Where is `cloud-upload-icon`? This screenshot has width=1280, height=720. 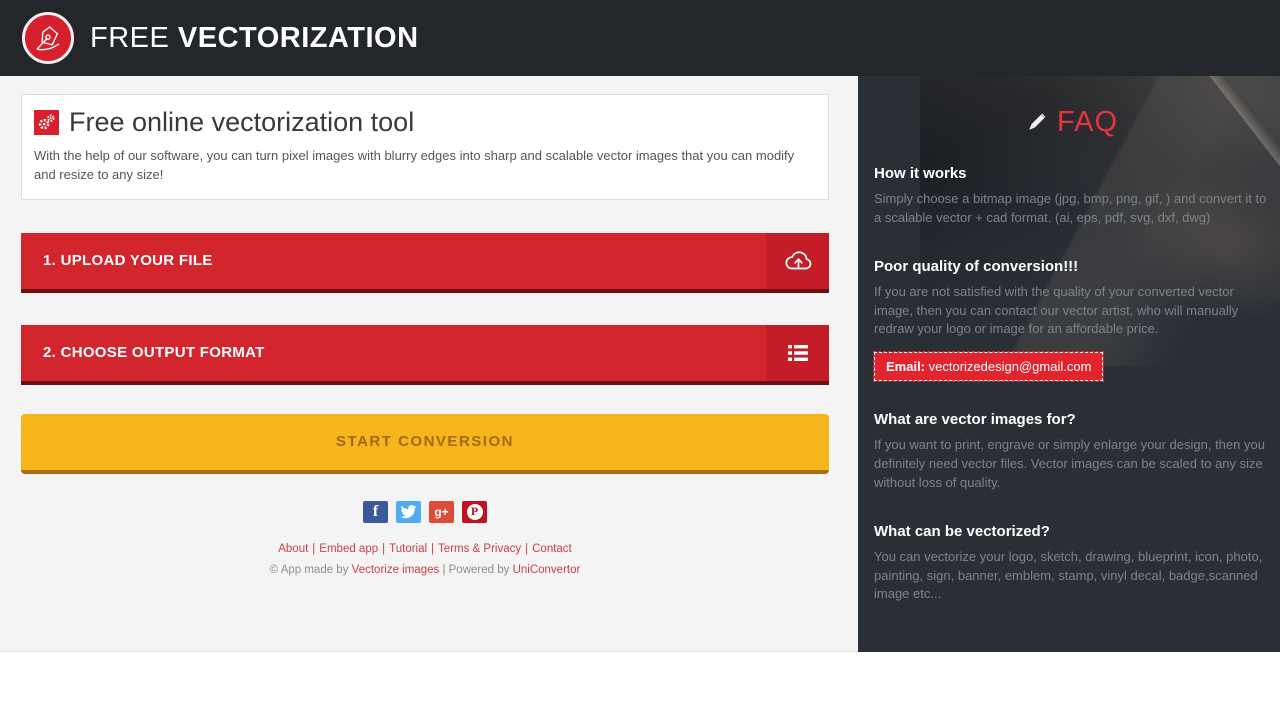
cloud-upload-icon is located at coordinates (797, 260).